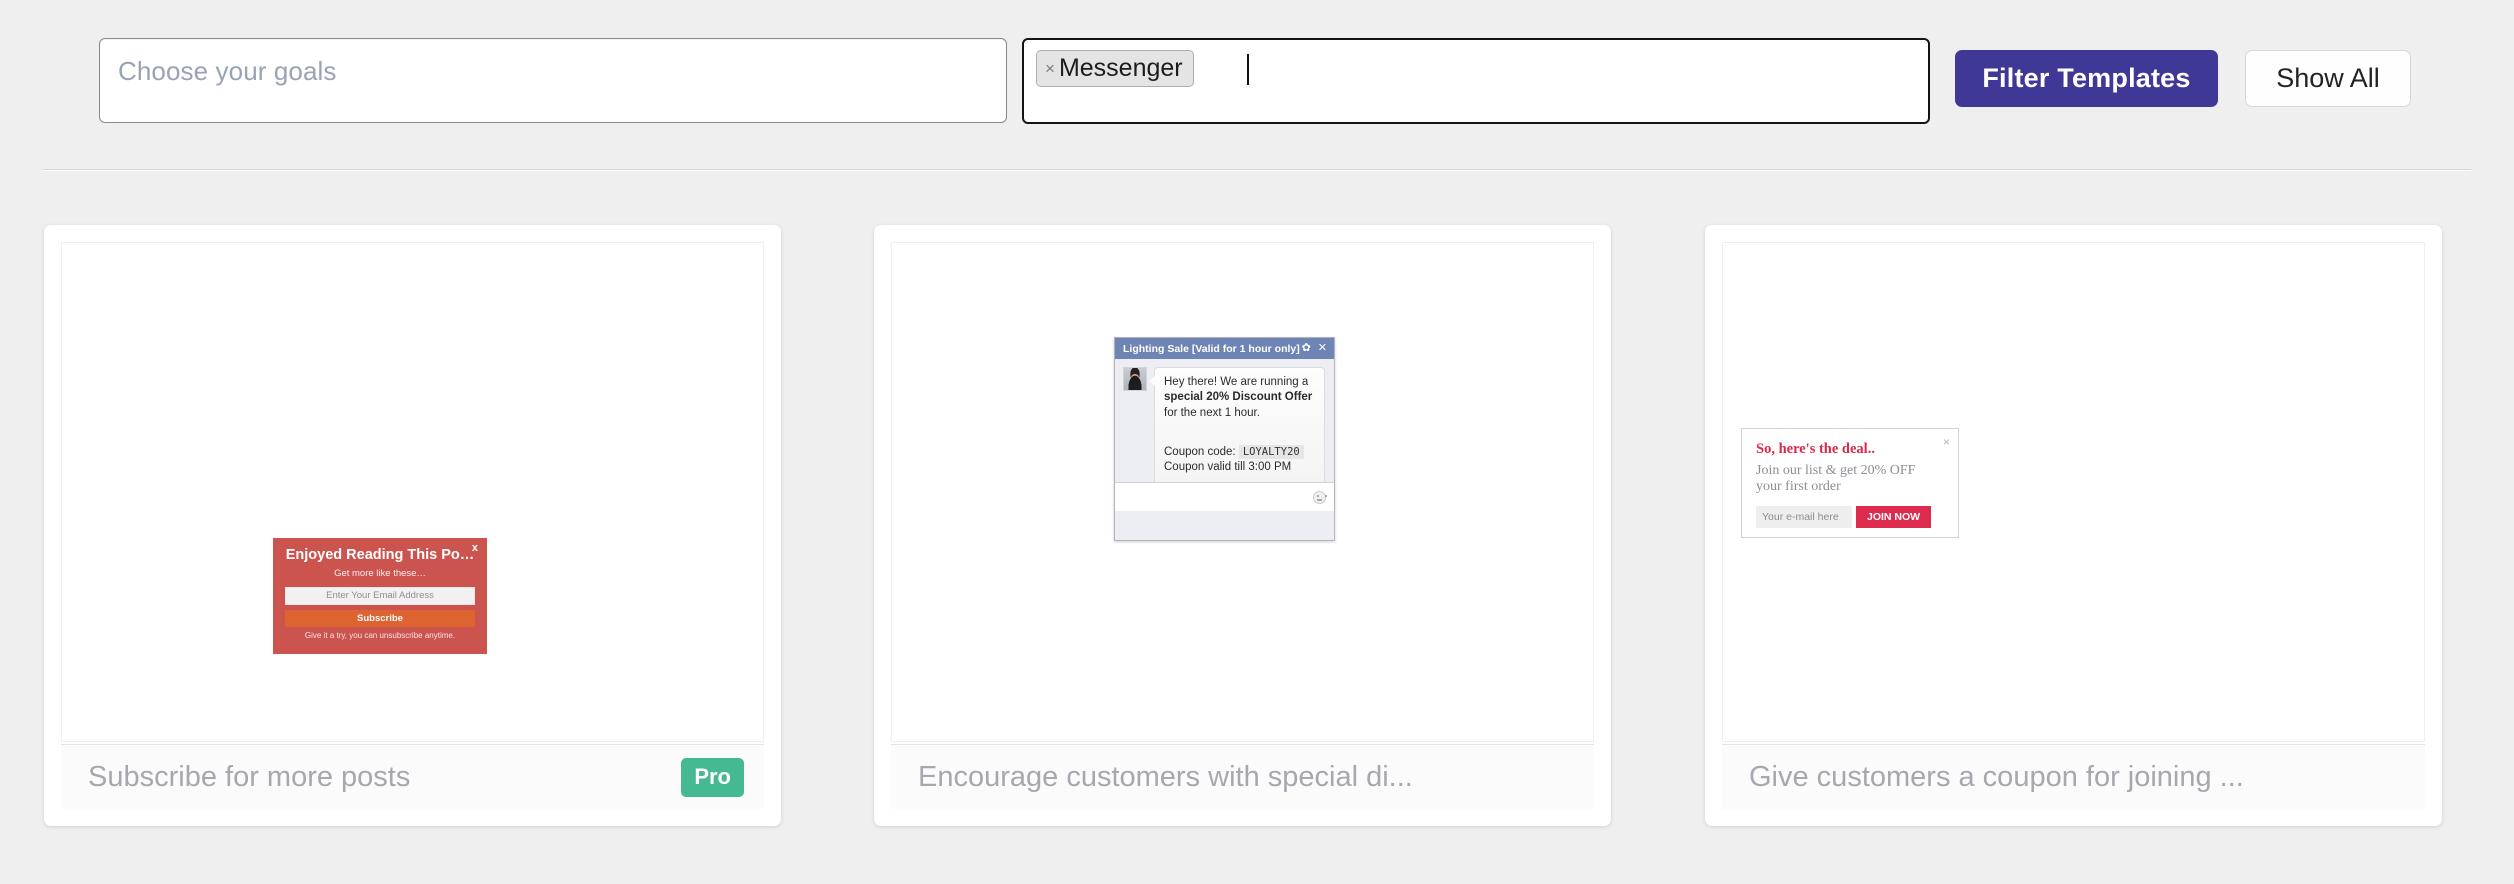 The height and width of the screenshot is (884, 2514). I want to click on messenger-composer, so click(1224, 496).